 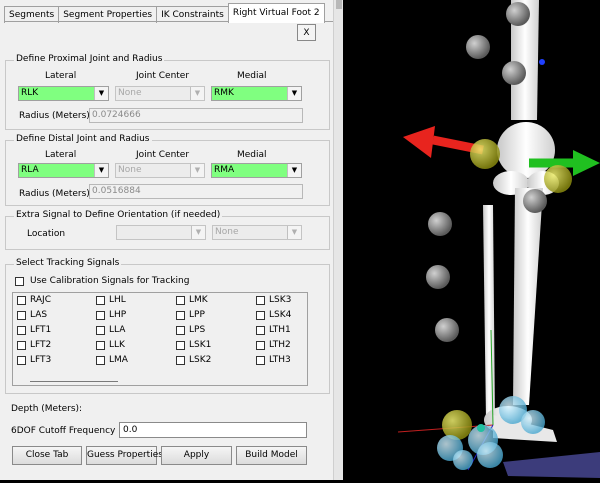 I want to click on signal-label: LHP, so click(x=118, y=315).